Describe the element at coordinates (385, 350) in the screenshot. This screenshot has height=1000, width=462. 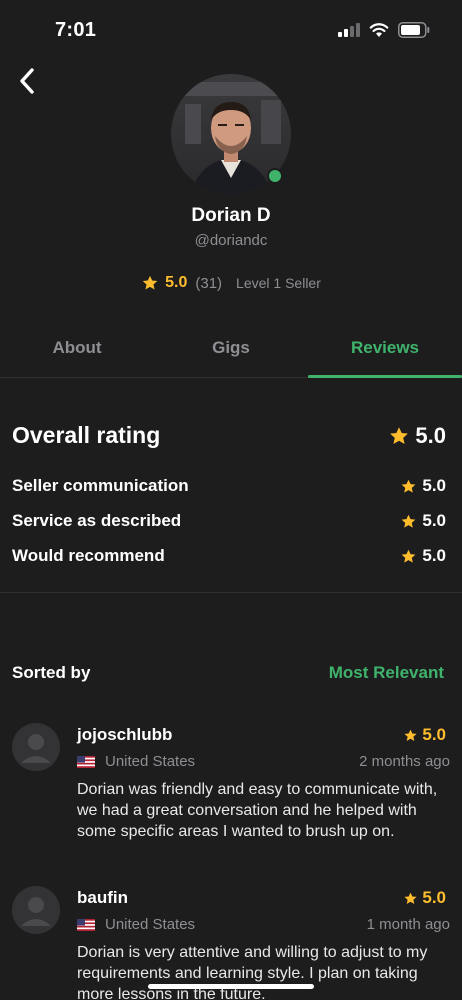
I see `tab-reviews: Reviews` at that location.